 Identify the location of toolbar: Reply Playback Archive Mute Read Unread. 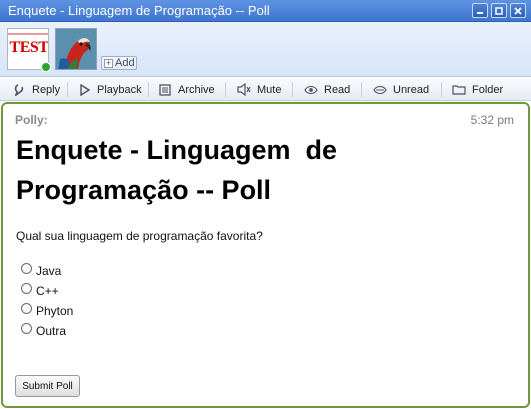
(265, 89).